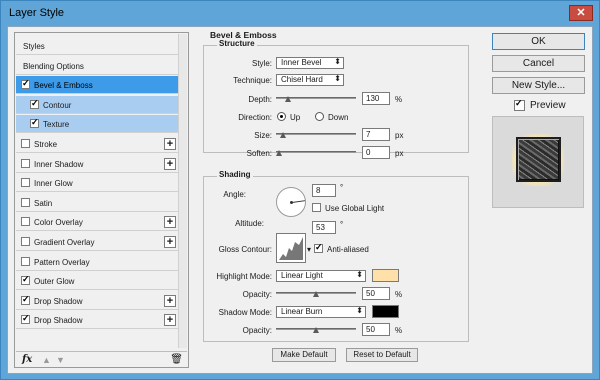  I want to click on style-item-inner-glow: Inner Glow, so click(97, 183).